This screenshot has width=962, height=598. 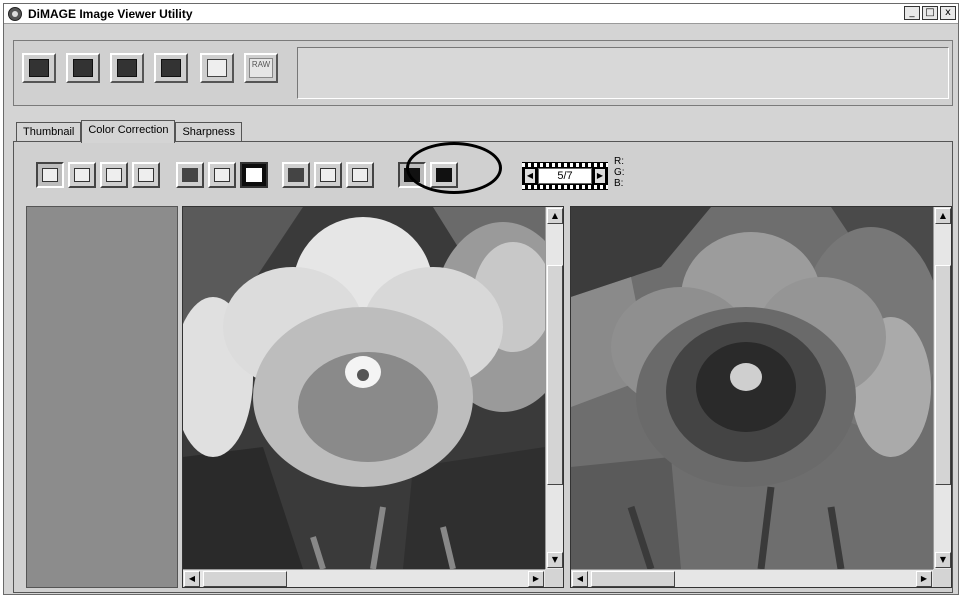 I want to click on reset-icon, so click(x=254, y=175).